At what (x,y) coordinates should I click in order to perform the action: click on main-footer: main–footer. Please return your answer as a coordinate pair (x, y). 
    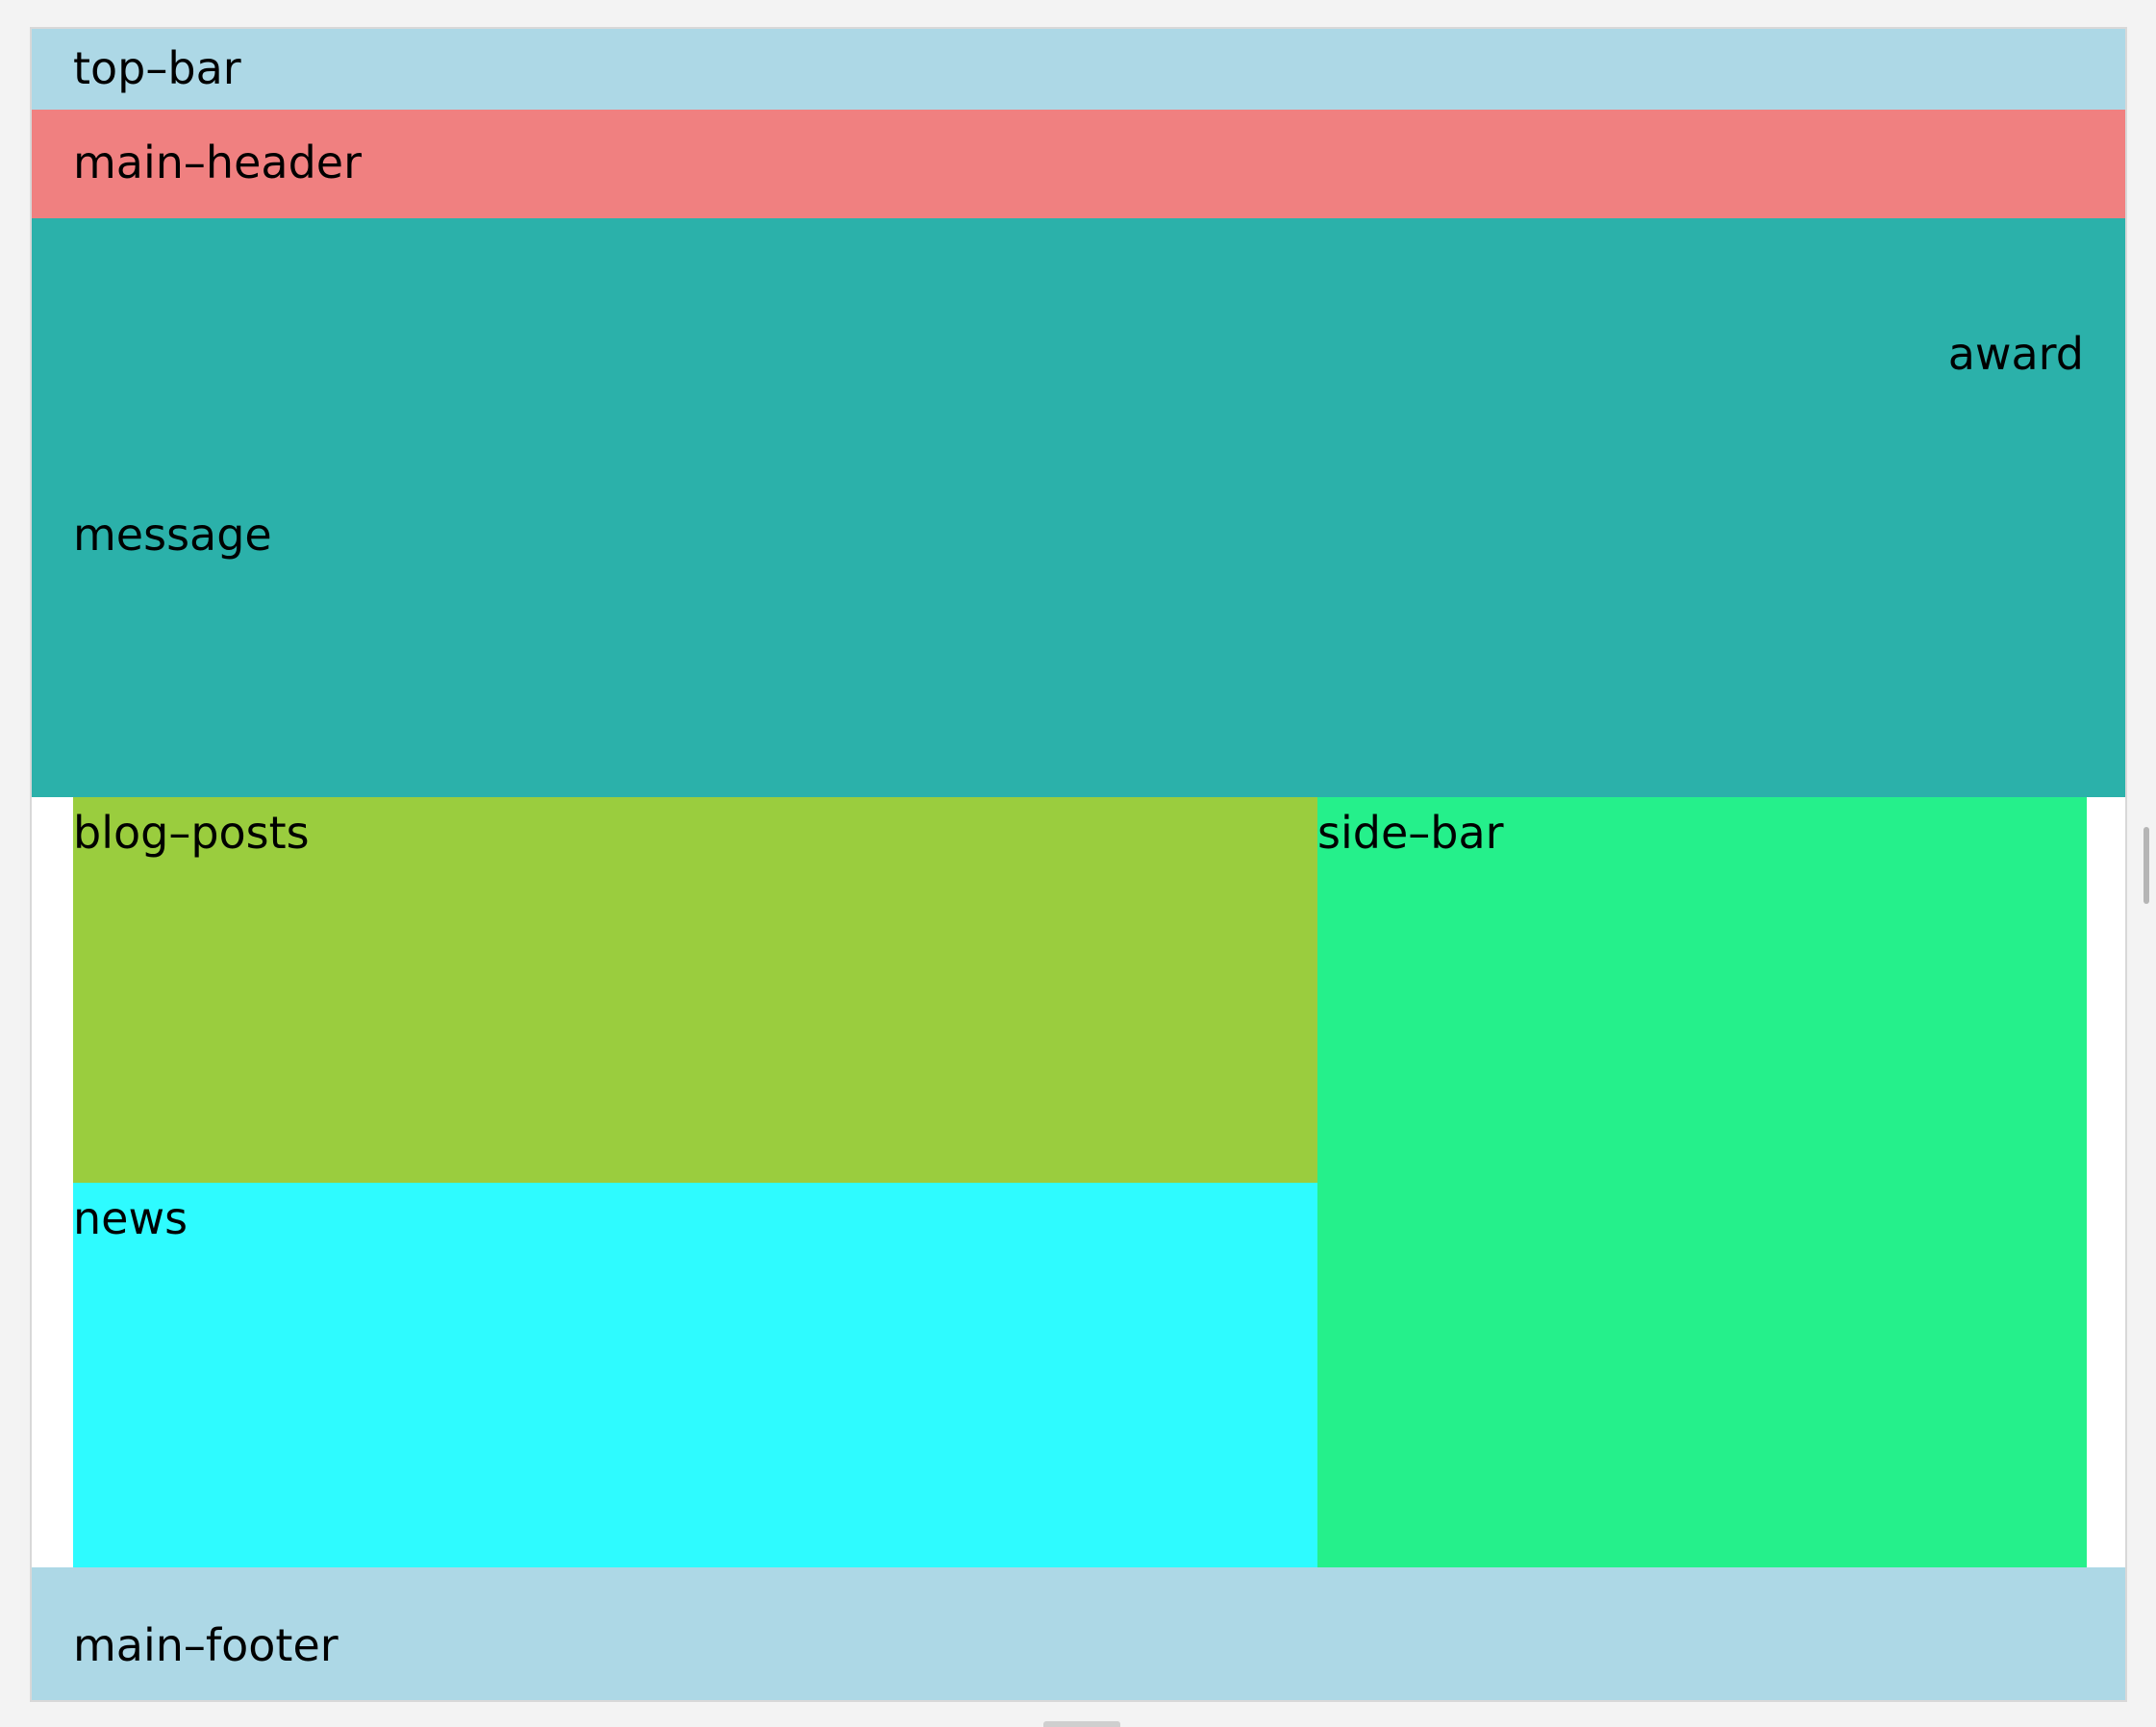
    Looking at the image, I should click on (1078, 1633).